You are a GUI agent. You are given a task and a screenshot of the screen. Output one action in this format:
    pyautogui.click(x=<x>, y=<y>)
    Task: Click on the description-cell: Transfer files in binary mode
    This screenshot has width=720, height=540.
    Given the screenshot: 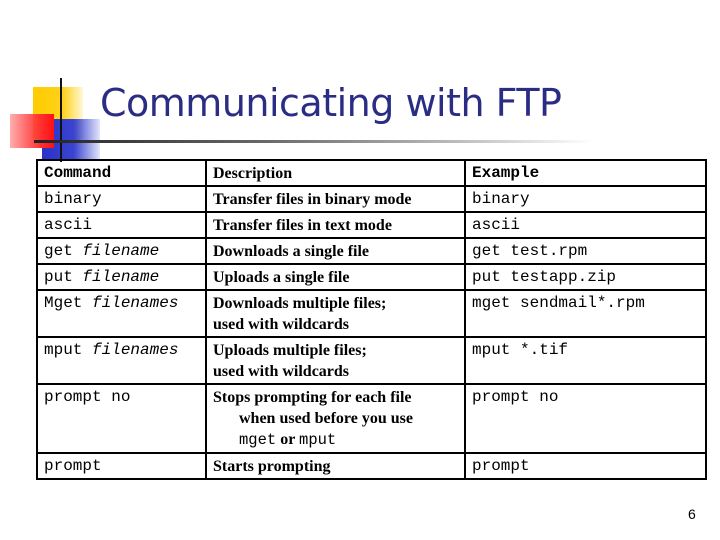 What is the action you would take?
    pyautogui.click(x=335, y=199)
    